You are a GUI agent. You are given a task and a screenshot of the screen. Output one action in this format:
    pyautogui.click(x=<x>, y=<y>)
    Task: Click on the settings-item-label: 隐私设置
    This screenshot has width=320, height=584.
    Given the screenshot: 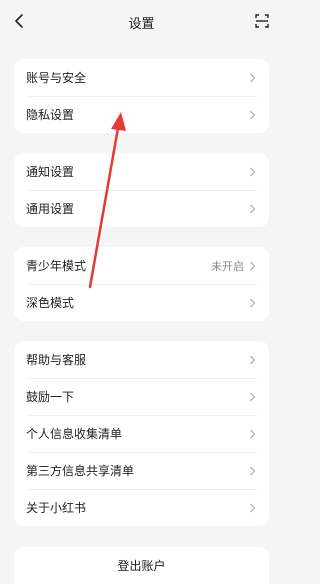 What is the action you would take?
    pyautogui.click(x=50, y=115)
    